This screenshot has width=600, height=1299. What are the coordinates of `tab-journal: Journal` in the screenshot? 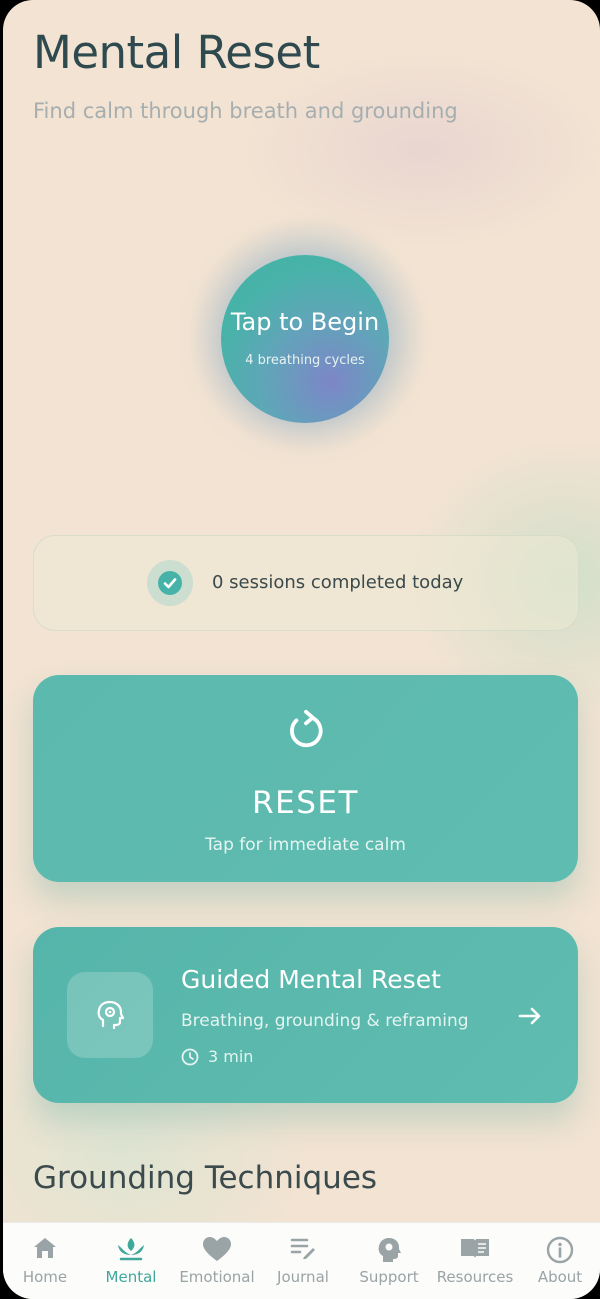 It's located at (303, 1261).